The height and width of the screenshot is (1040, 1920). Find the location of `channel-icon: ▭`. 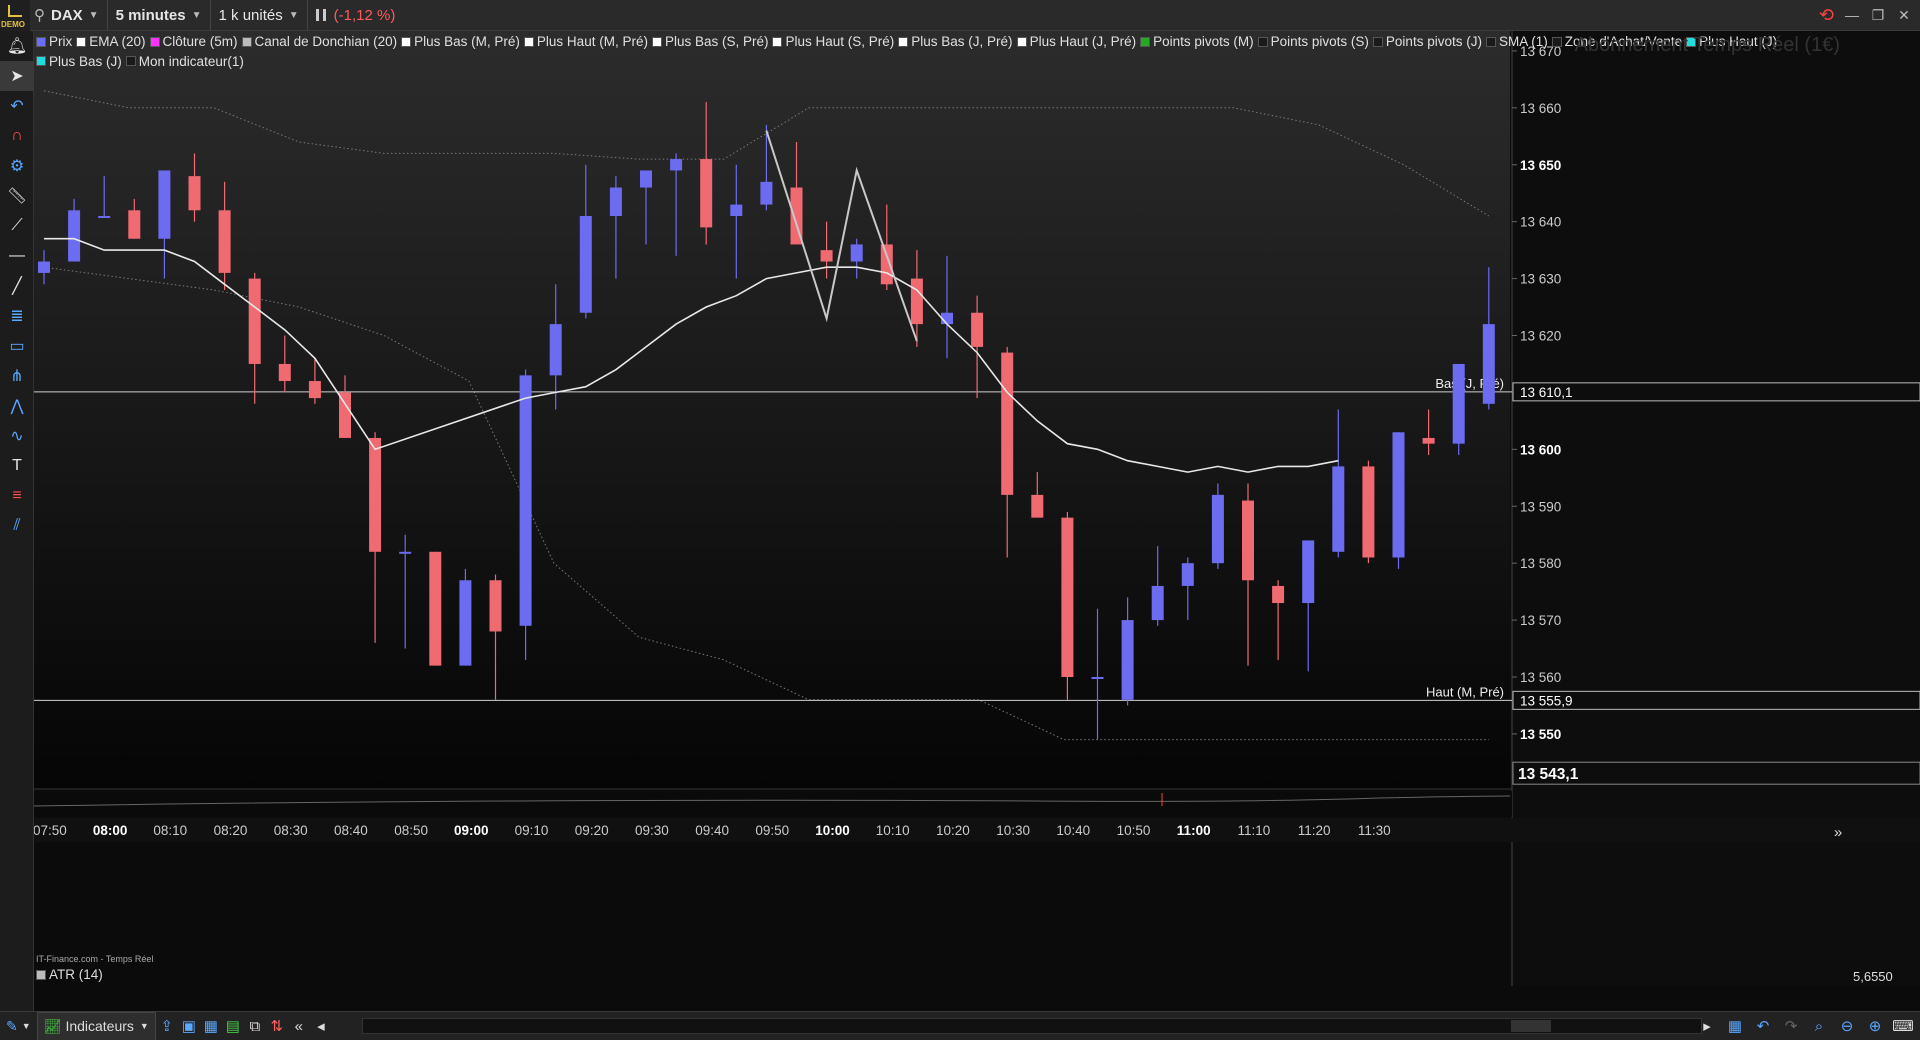

channel-icon: ▭ is located at coordinates (17, 346).